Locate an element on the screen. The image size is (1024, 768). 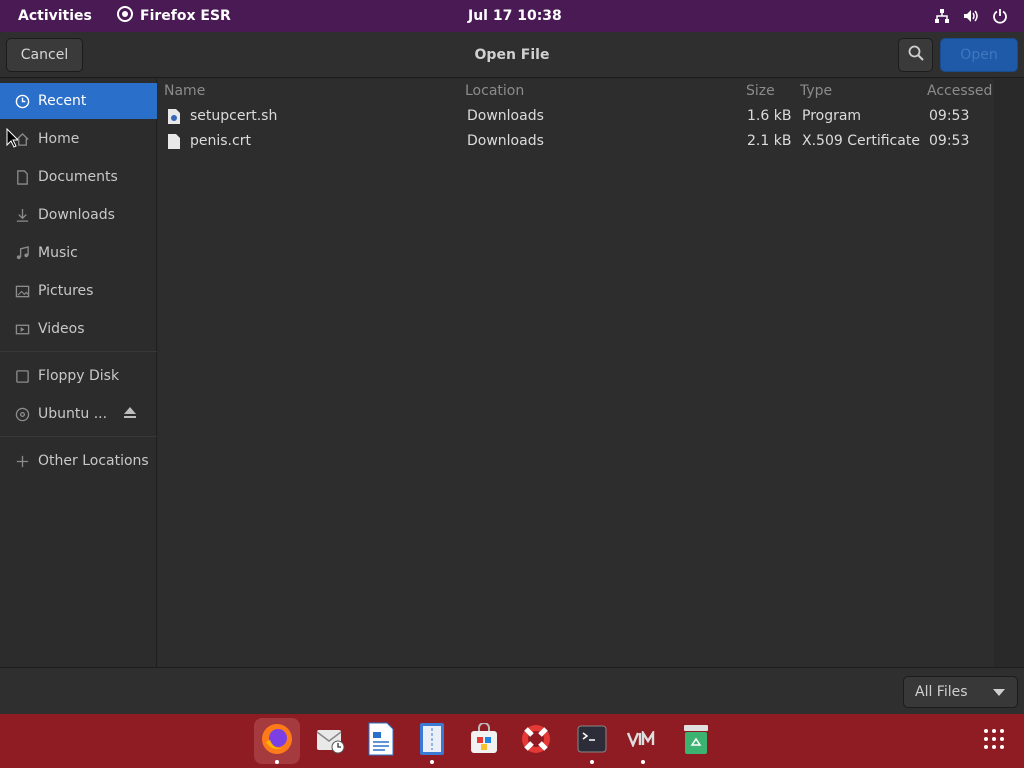
show-apps-button is located at coordinates (994, 741).